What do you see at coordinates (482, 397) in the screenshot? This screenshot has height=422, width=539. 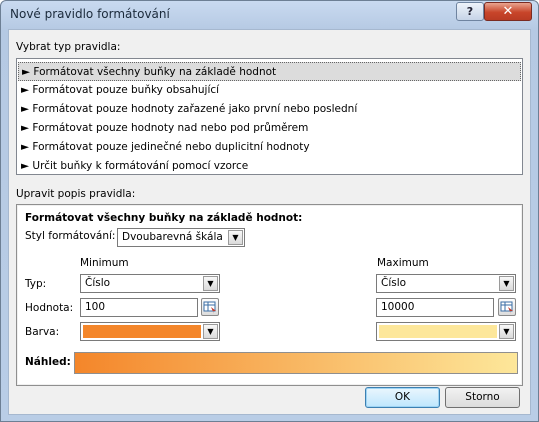 I see `cancel-button: Storno` at bounding box center [482, 397].